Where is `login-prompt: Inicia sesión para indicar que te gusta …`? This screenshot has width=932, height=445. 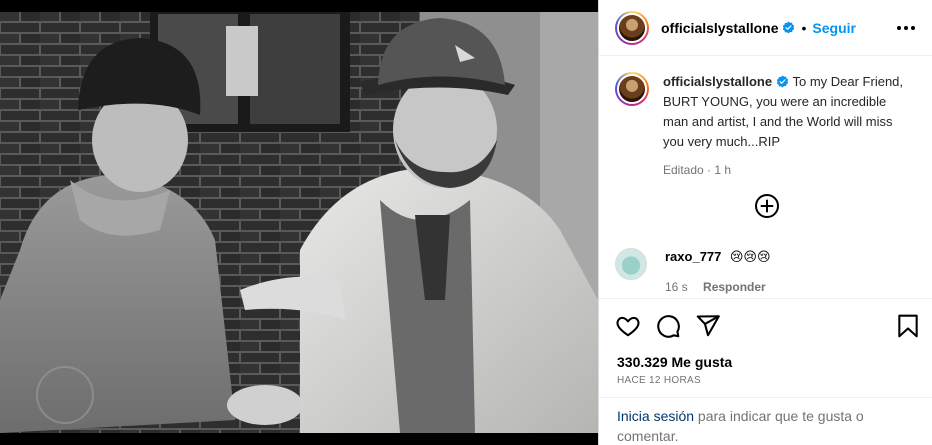 login-prompt: Inicia sesión para indicar que te gusta … is located at coordinates (767, 425).